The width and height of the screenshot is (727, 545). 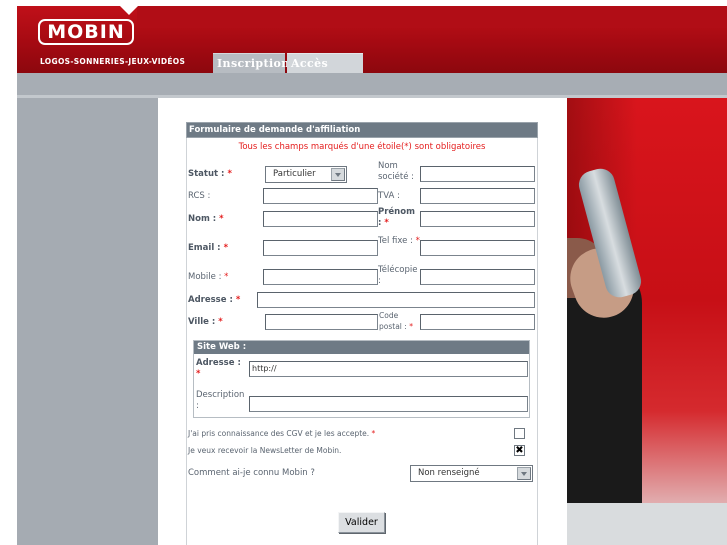 What do you see at coordinates (361, 347) in the screenshot?
I see `site-web-title: Site Web :` at bounding box center [361, 347].